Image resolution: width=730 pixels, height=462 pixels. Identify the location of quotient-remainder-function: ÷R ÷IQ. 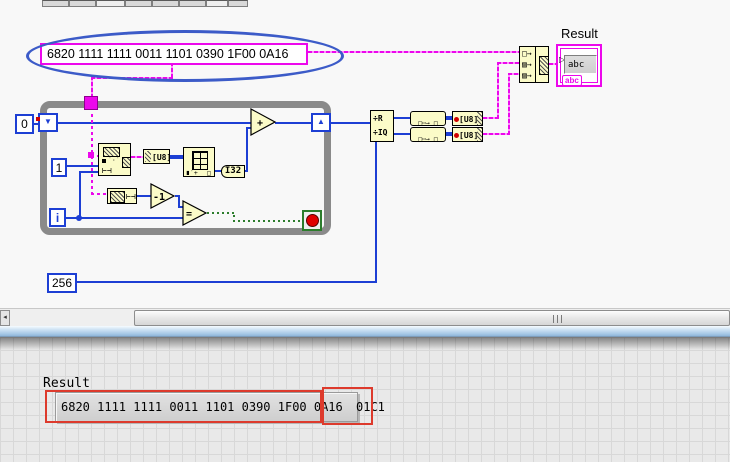
(382, 126).